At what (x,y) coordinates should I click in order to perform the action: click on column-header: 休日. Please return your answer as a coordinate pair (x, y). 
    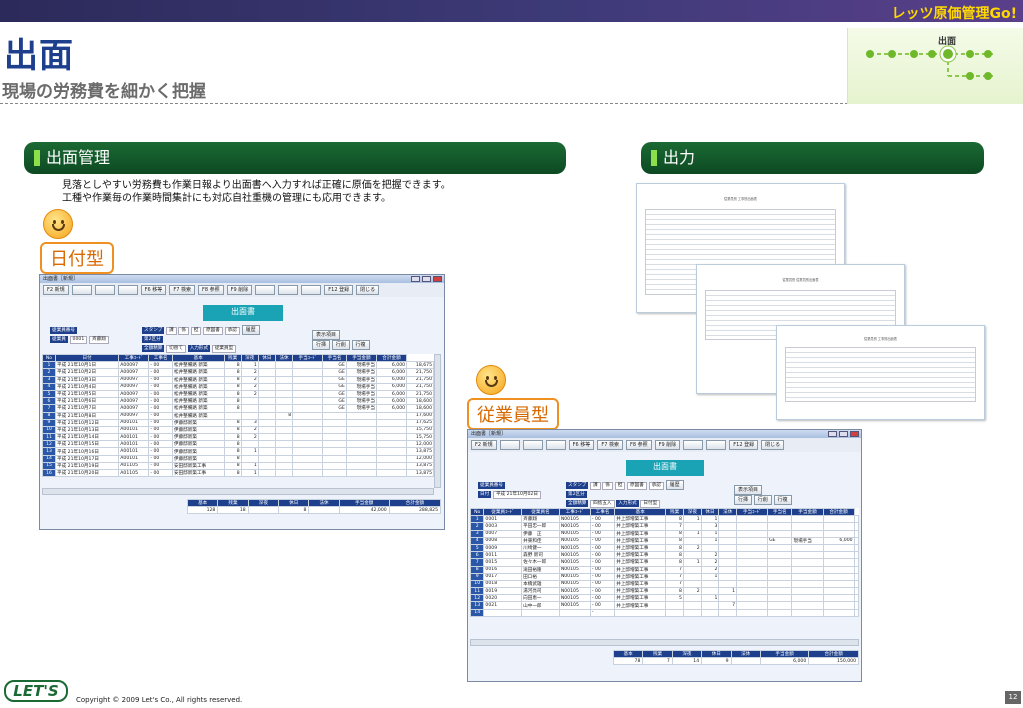
    Looking at the image, I should click on (710, 512).